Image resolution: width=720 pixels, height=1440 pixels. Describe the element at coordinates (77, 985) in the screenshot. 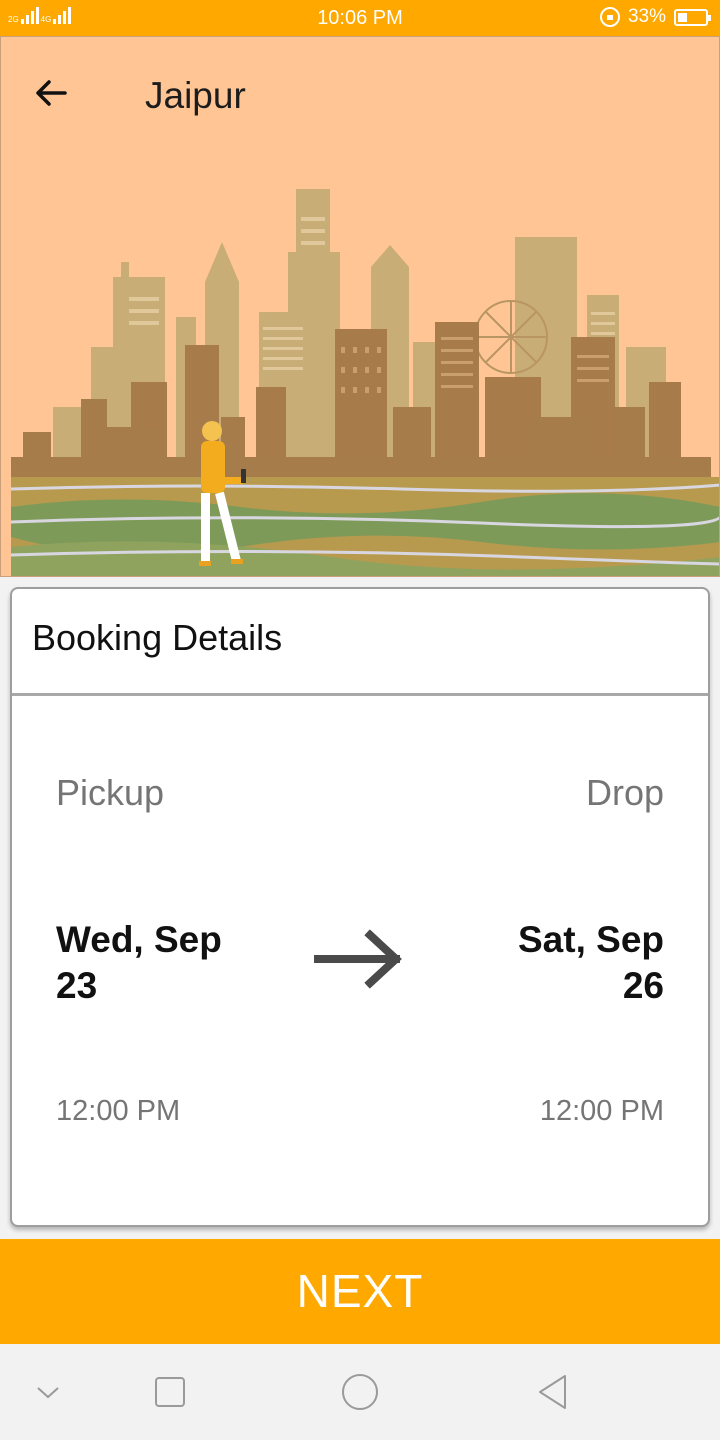

I see `pickup-date-number: 23` at that location.